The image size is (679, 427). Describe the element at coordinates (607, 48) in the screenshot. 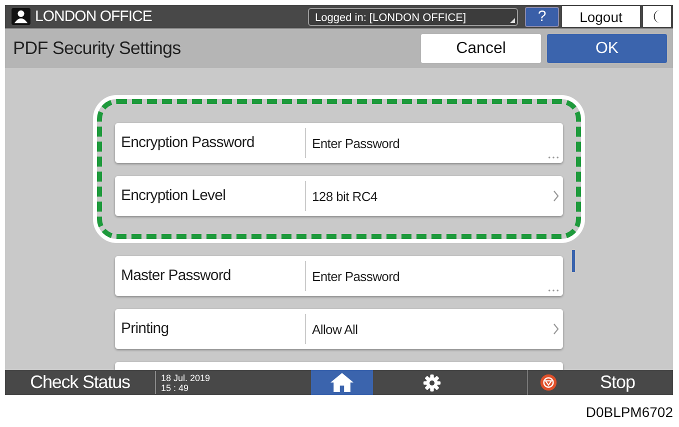

I see `ok-button: OK` at that location.